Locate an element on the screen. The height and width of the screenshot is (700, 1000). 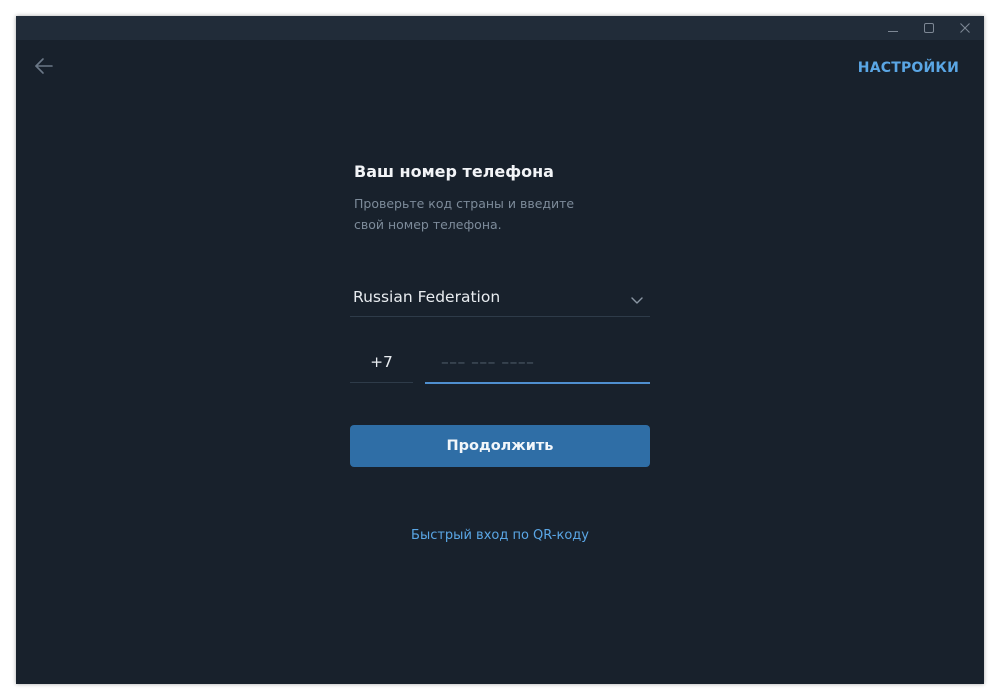
phone-number-input is located at coordinates (545, 362).